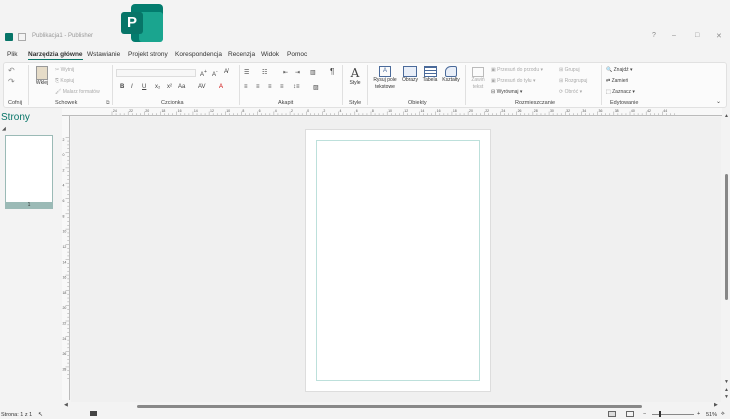  What do you see at coordinates (66, 103) in the screenshot?
I see `group-clipboard-label: Schowek` at bounding box center [66, 103].